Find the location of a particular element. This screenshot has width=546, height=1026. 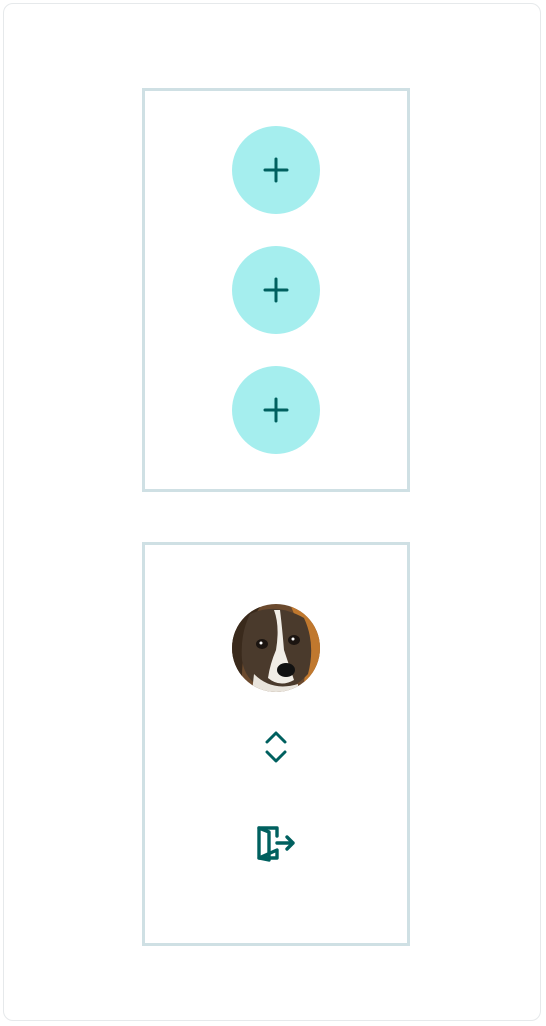

avatar is located at coordinates (276, 648).